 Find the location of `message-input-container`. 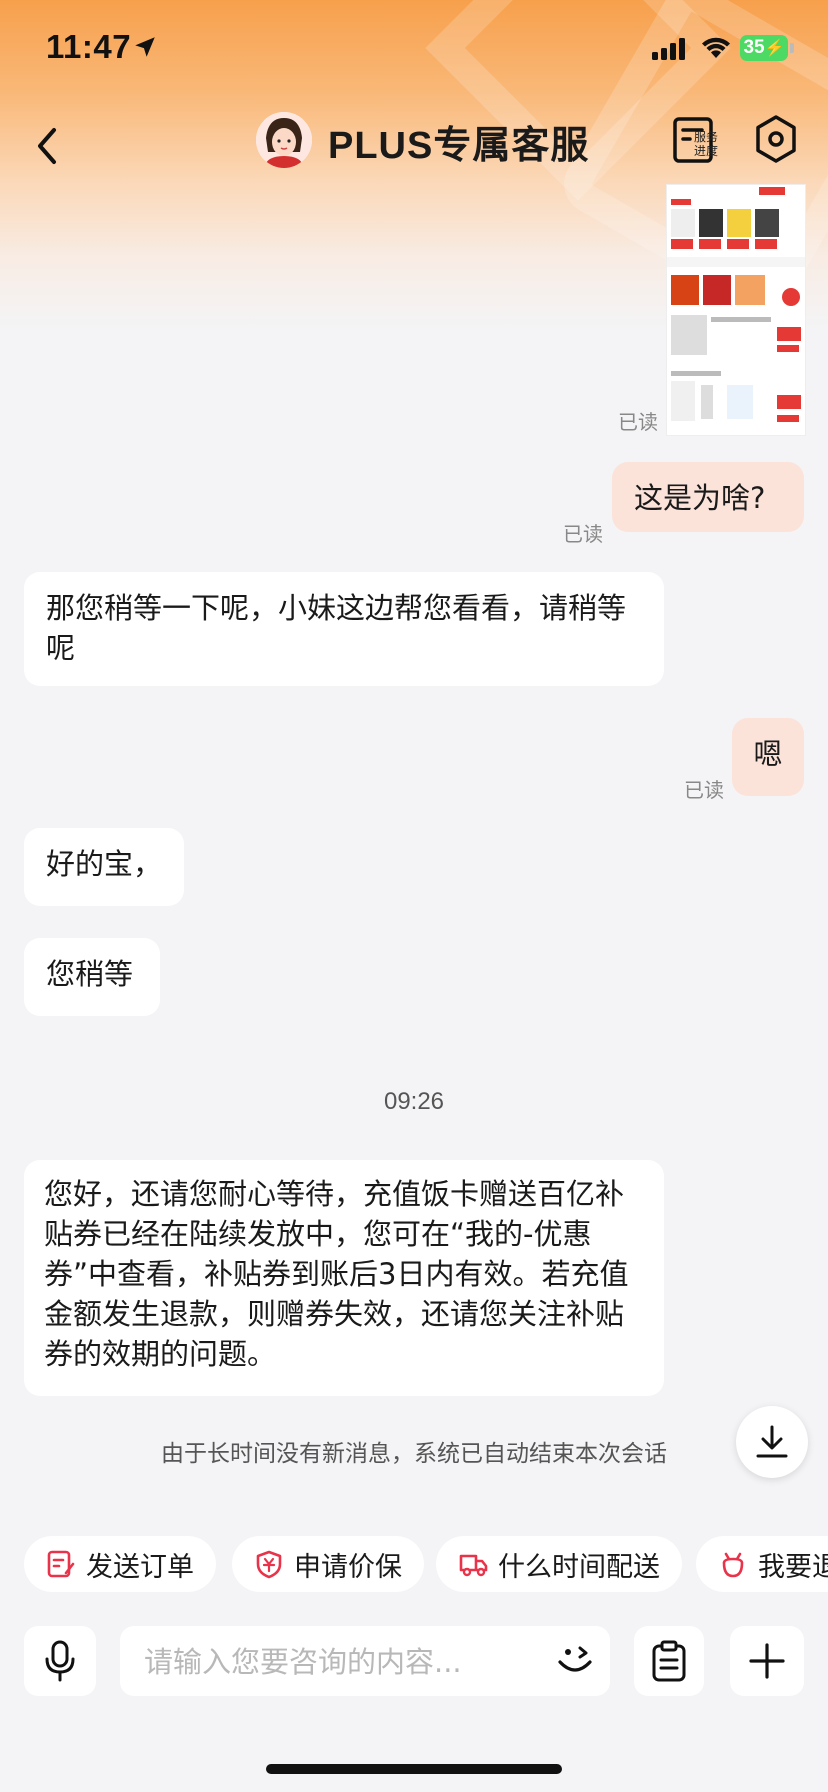

message-input-container is located at coordinates (365, 1661).